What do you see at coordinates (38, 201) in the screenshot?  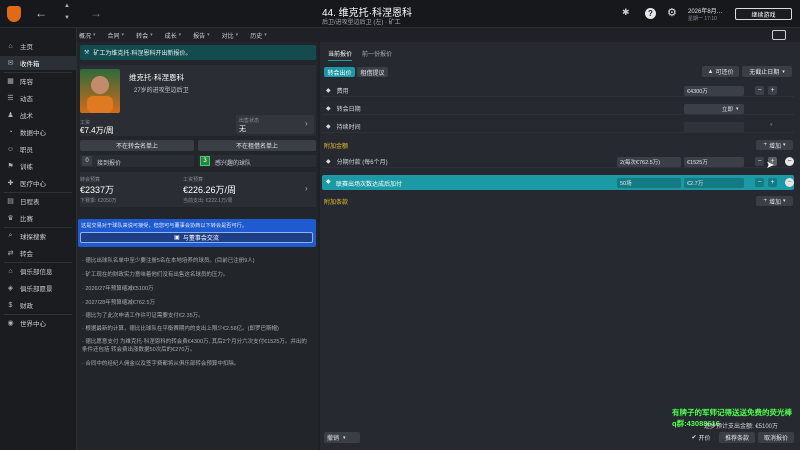 I see `nav-schedule: ▤ 日程表` at bounding box center [38, 201].